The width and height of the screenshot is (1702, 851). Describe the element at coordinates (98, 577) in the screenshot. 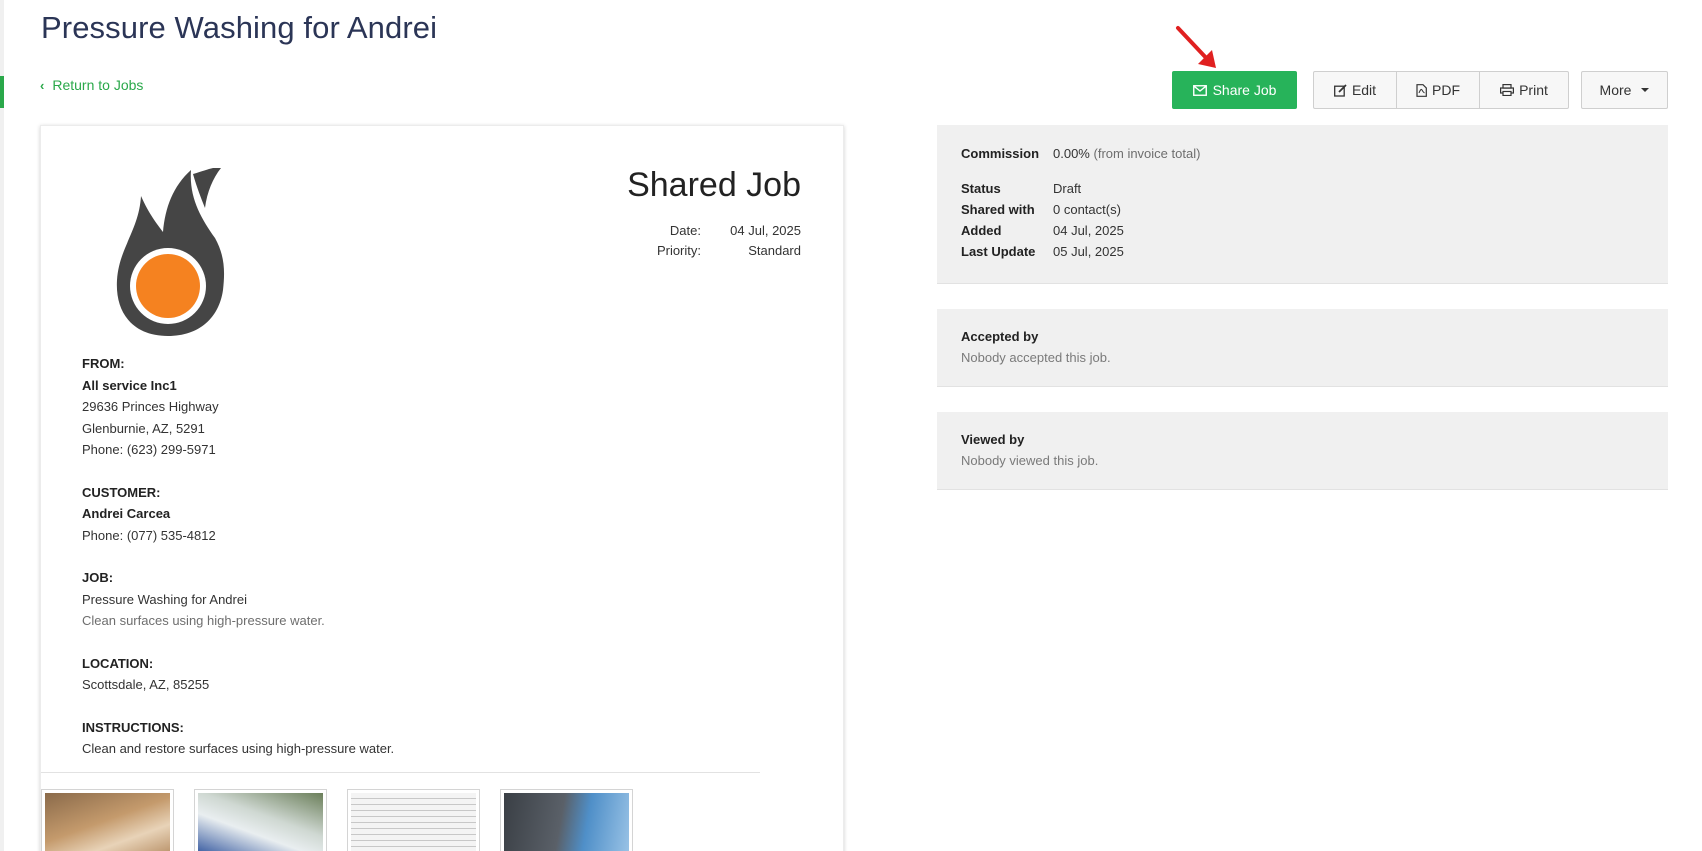

I see `job-heading: JOB:` at that location.